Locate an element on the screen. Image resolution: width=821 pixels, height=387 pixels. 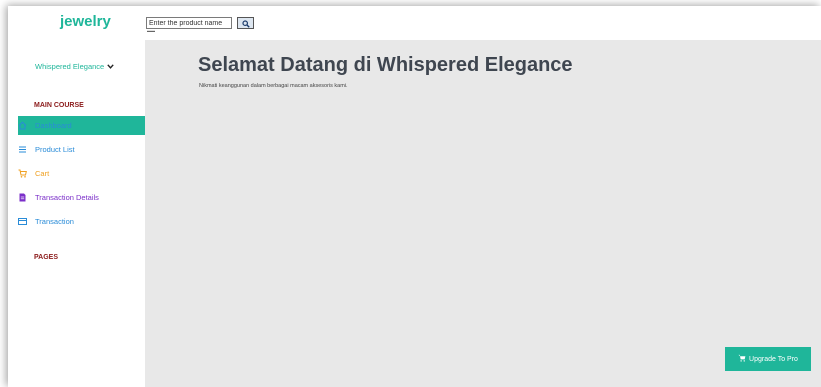
section-title-main-course: MAIN COURSE is located at coordinates (59, 105).